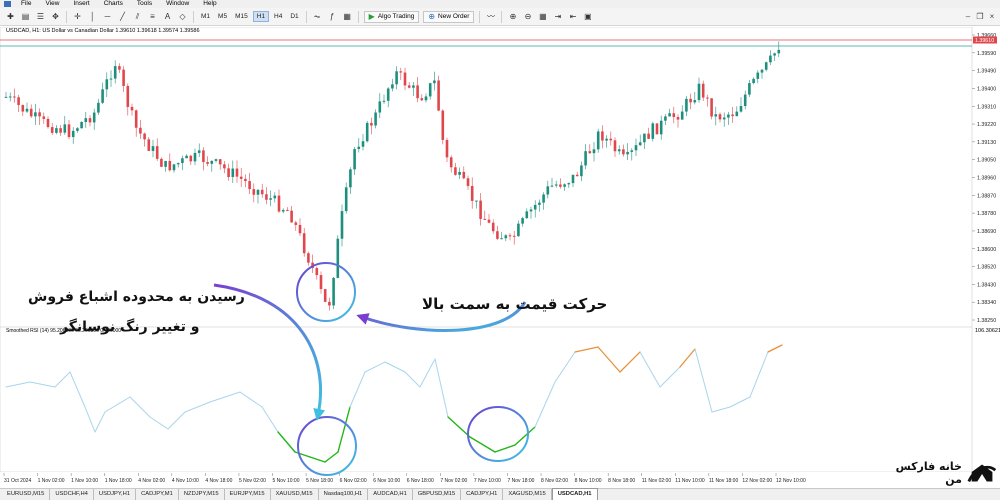 This screenshot has width=1000, height=500. Describe the element at coordinates (152, 16) in the screenshot. I see `fibonacci-icon: ≡` at that location.